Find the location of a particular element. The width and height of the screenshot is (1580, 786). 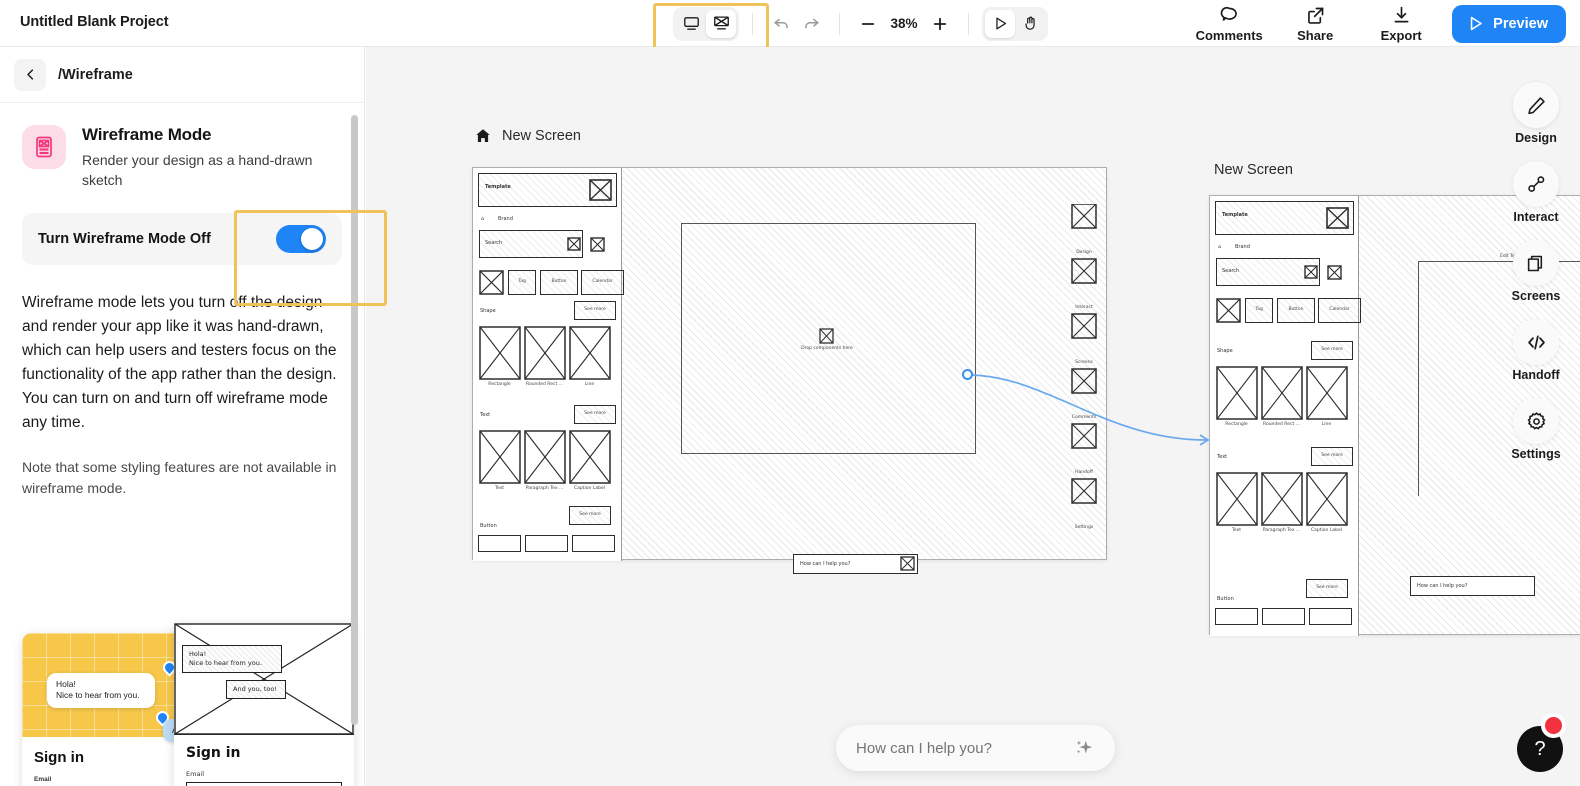

monitor-icon is located at coordinates (691, 23).